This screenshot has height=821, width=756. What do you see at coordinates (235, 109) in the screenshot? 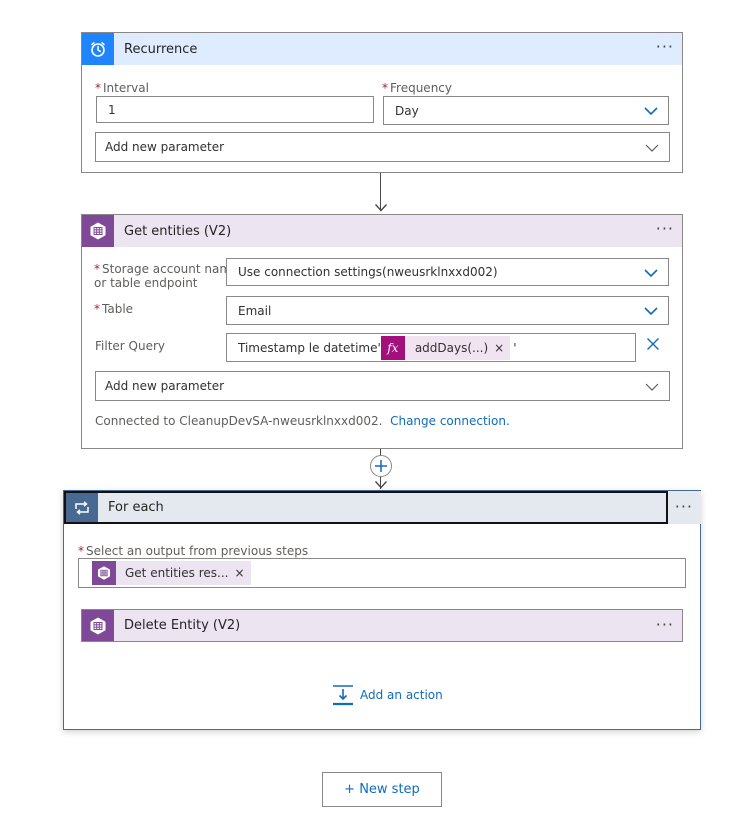
I see `interval-input: 1` at bounding box center [235, 109].